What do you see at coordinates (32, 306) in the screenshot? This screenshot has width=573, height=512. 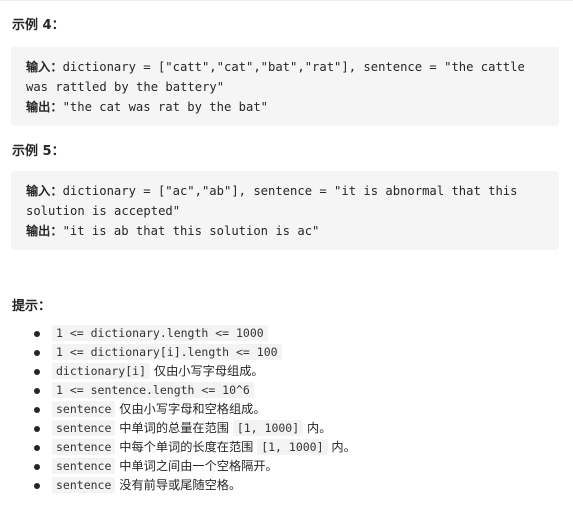 I see `hints-title: 提示：` at bounding box center [32, 306].